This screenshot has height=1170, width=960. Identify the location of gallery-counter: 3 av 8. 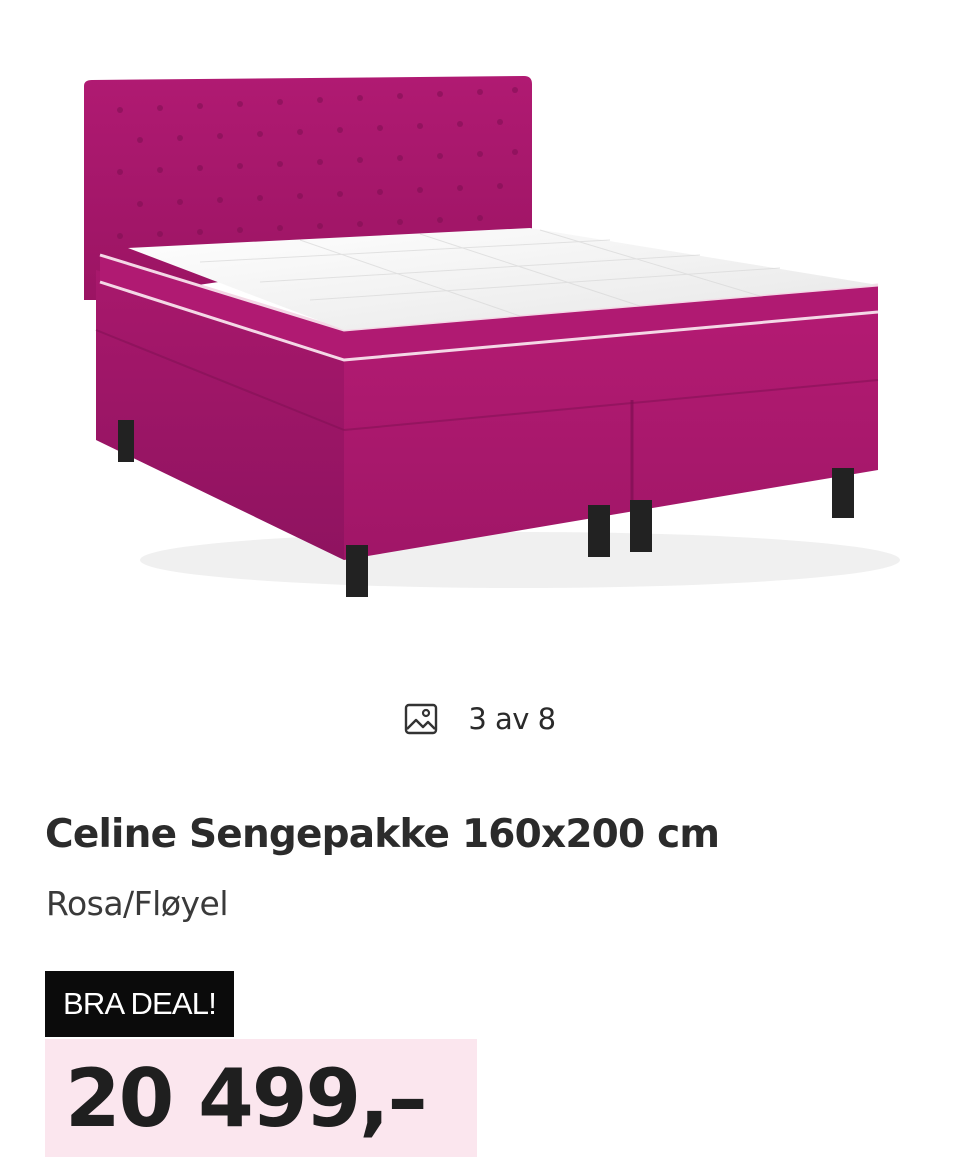
(480, 719).